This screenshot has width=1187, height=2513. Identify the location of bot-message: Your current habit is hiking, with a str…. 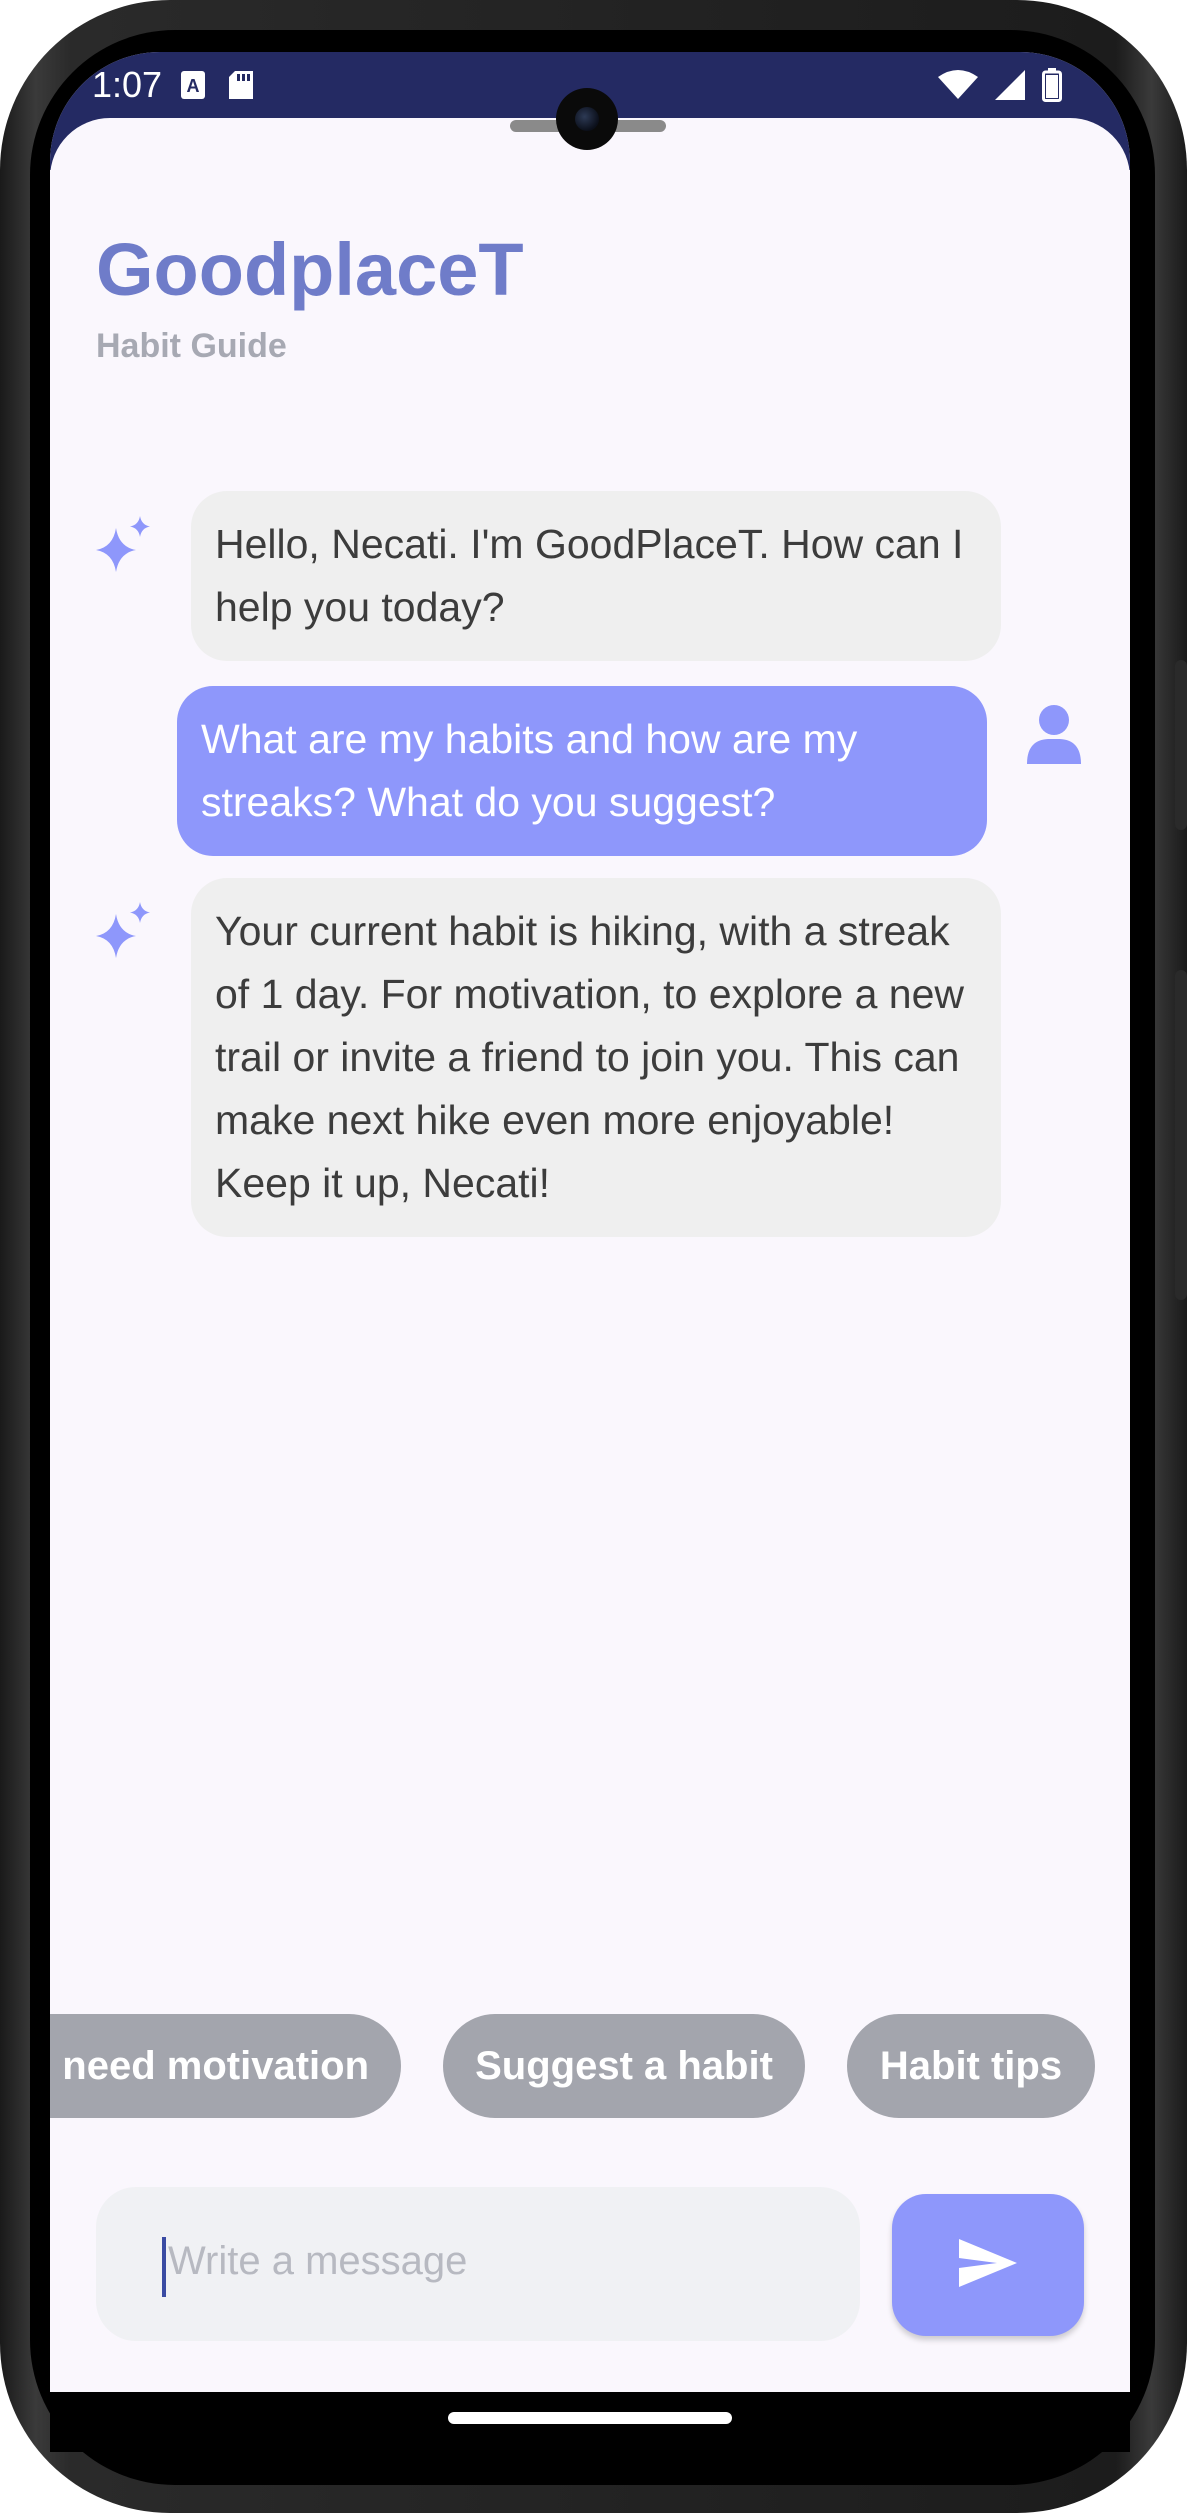
(596, 1057).